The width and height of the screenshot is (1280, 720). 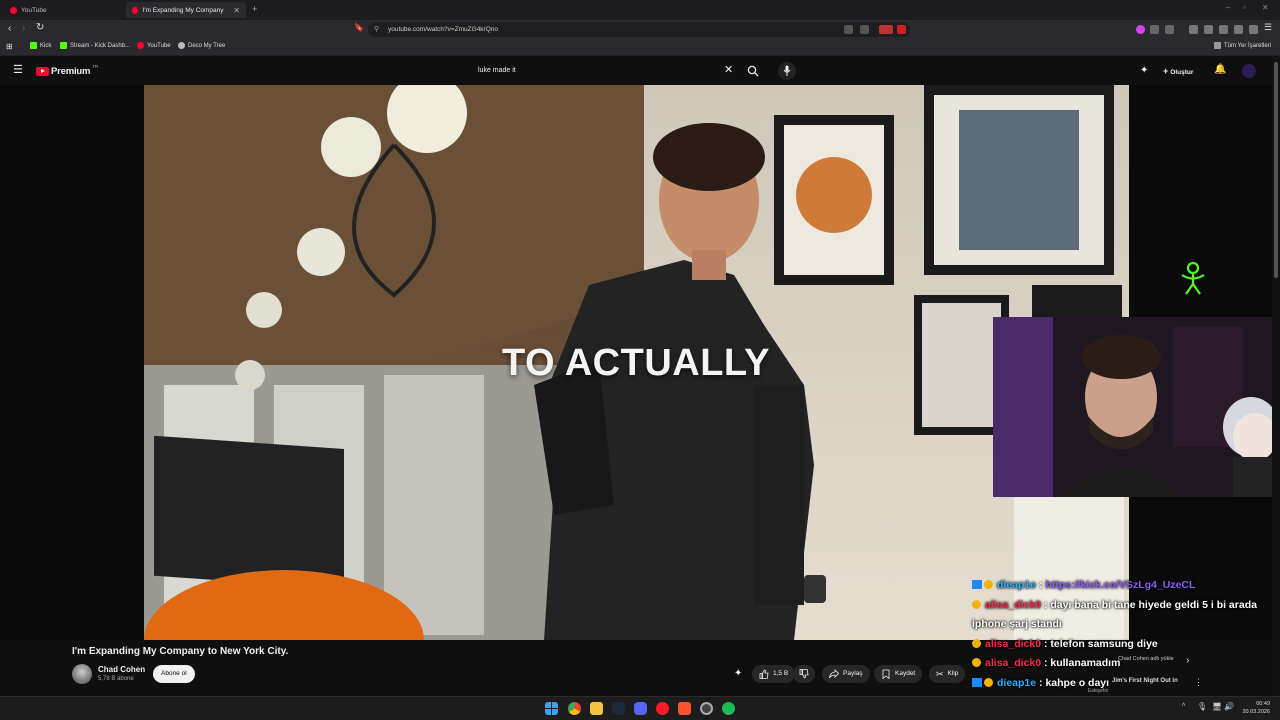 What do you see at coordinates (1253, 29) in the screenshot?
I see `vpn-icon` at bounding box center [1253, 29].